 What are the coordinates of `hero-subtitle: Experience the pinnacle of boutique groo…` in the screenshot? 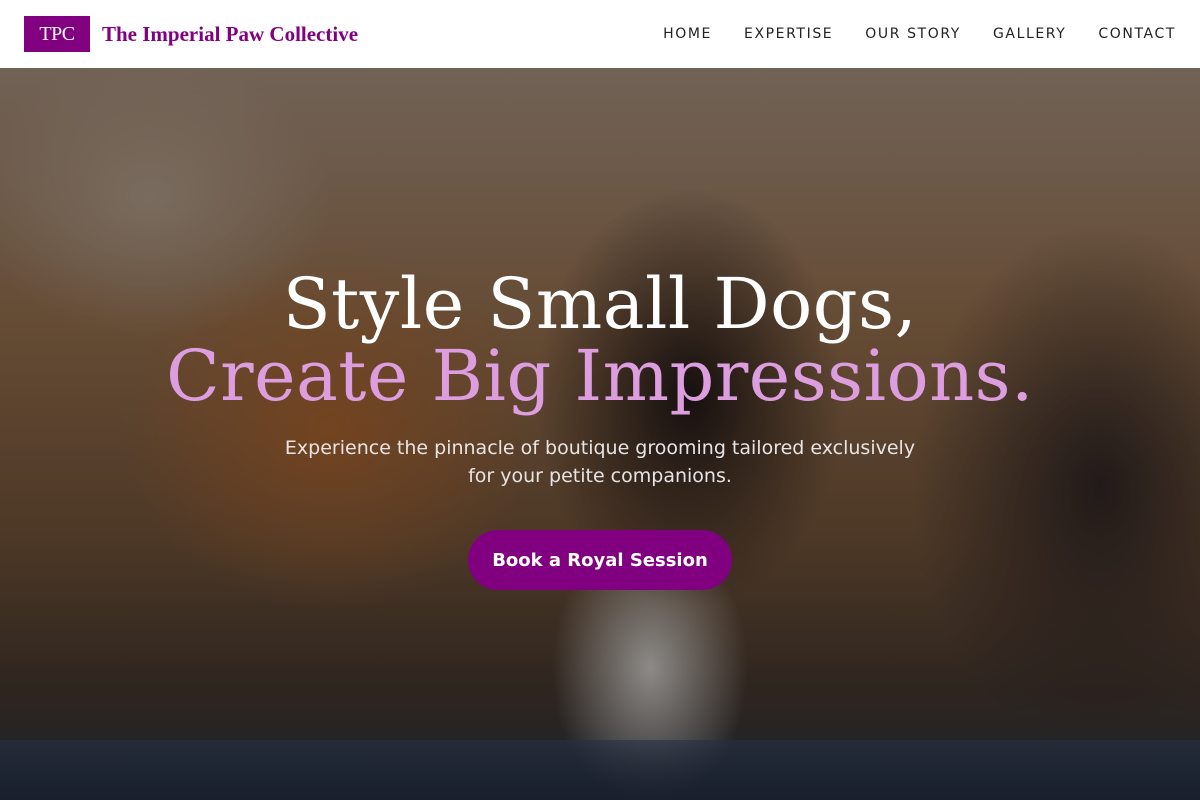 It's located at (600, 462).